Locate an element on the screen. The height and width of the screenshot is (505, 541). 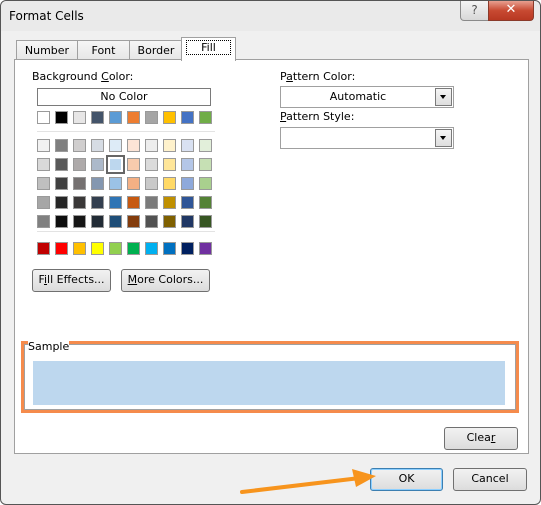
arrow-head is located at coordinates (364, 478).